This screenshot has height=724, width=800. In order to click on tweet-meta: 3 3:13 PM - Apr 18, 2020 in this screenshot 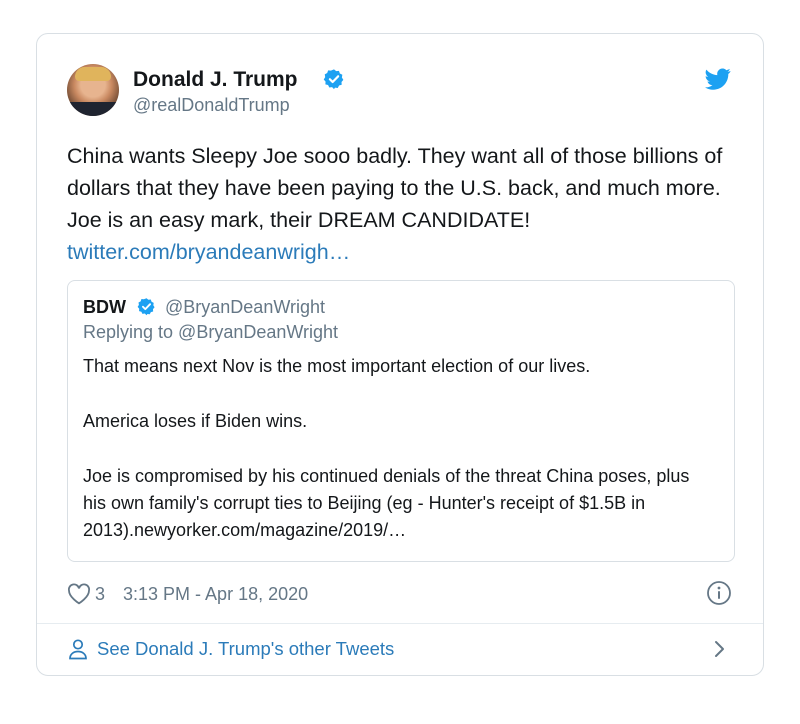, I will do `click(187, 594)`.